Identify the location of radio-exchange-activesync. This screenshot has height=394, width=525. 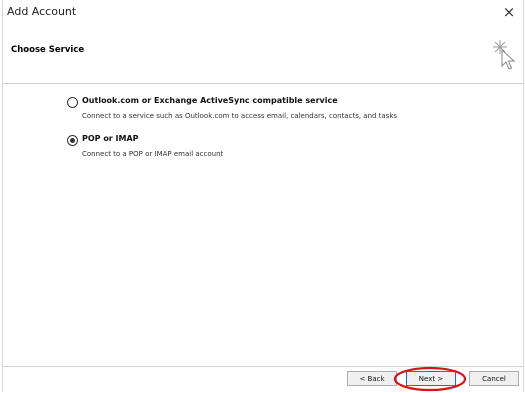
(72, 102).